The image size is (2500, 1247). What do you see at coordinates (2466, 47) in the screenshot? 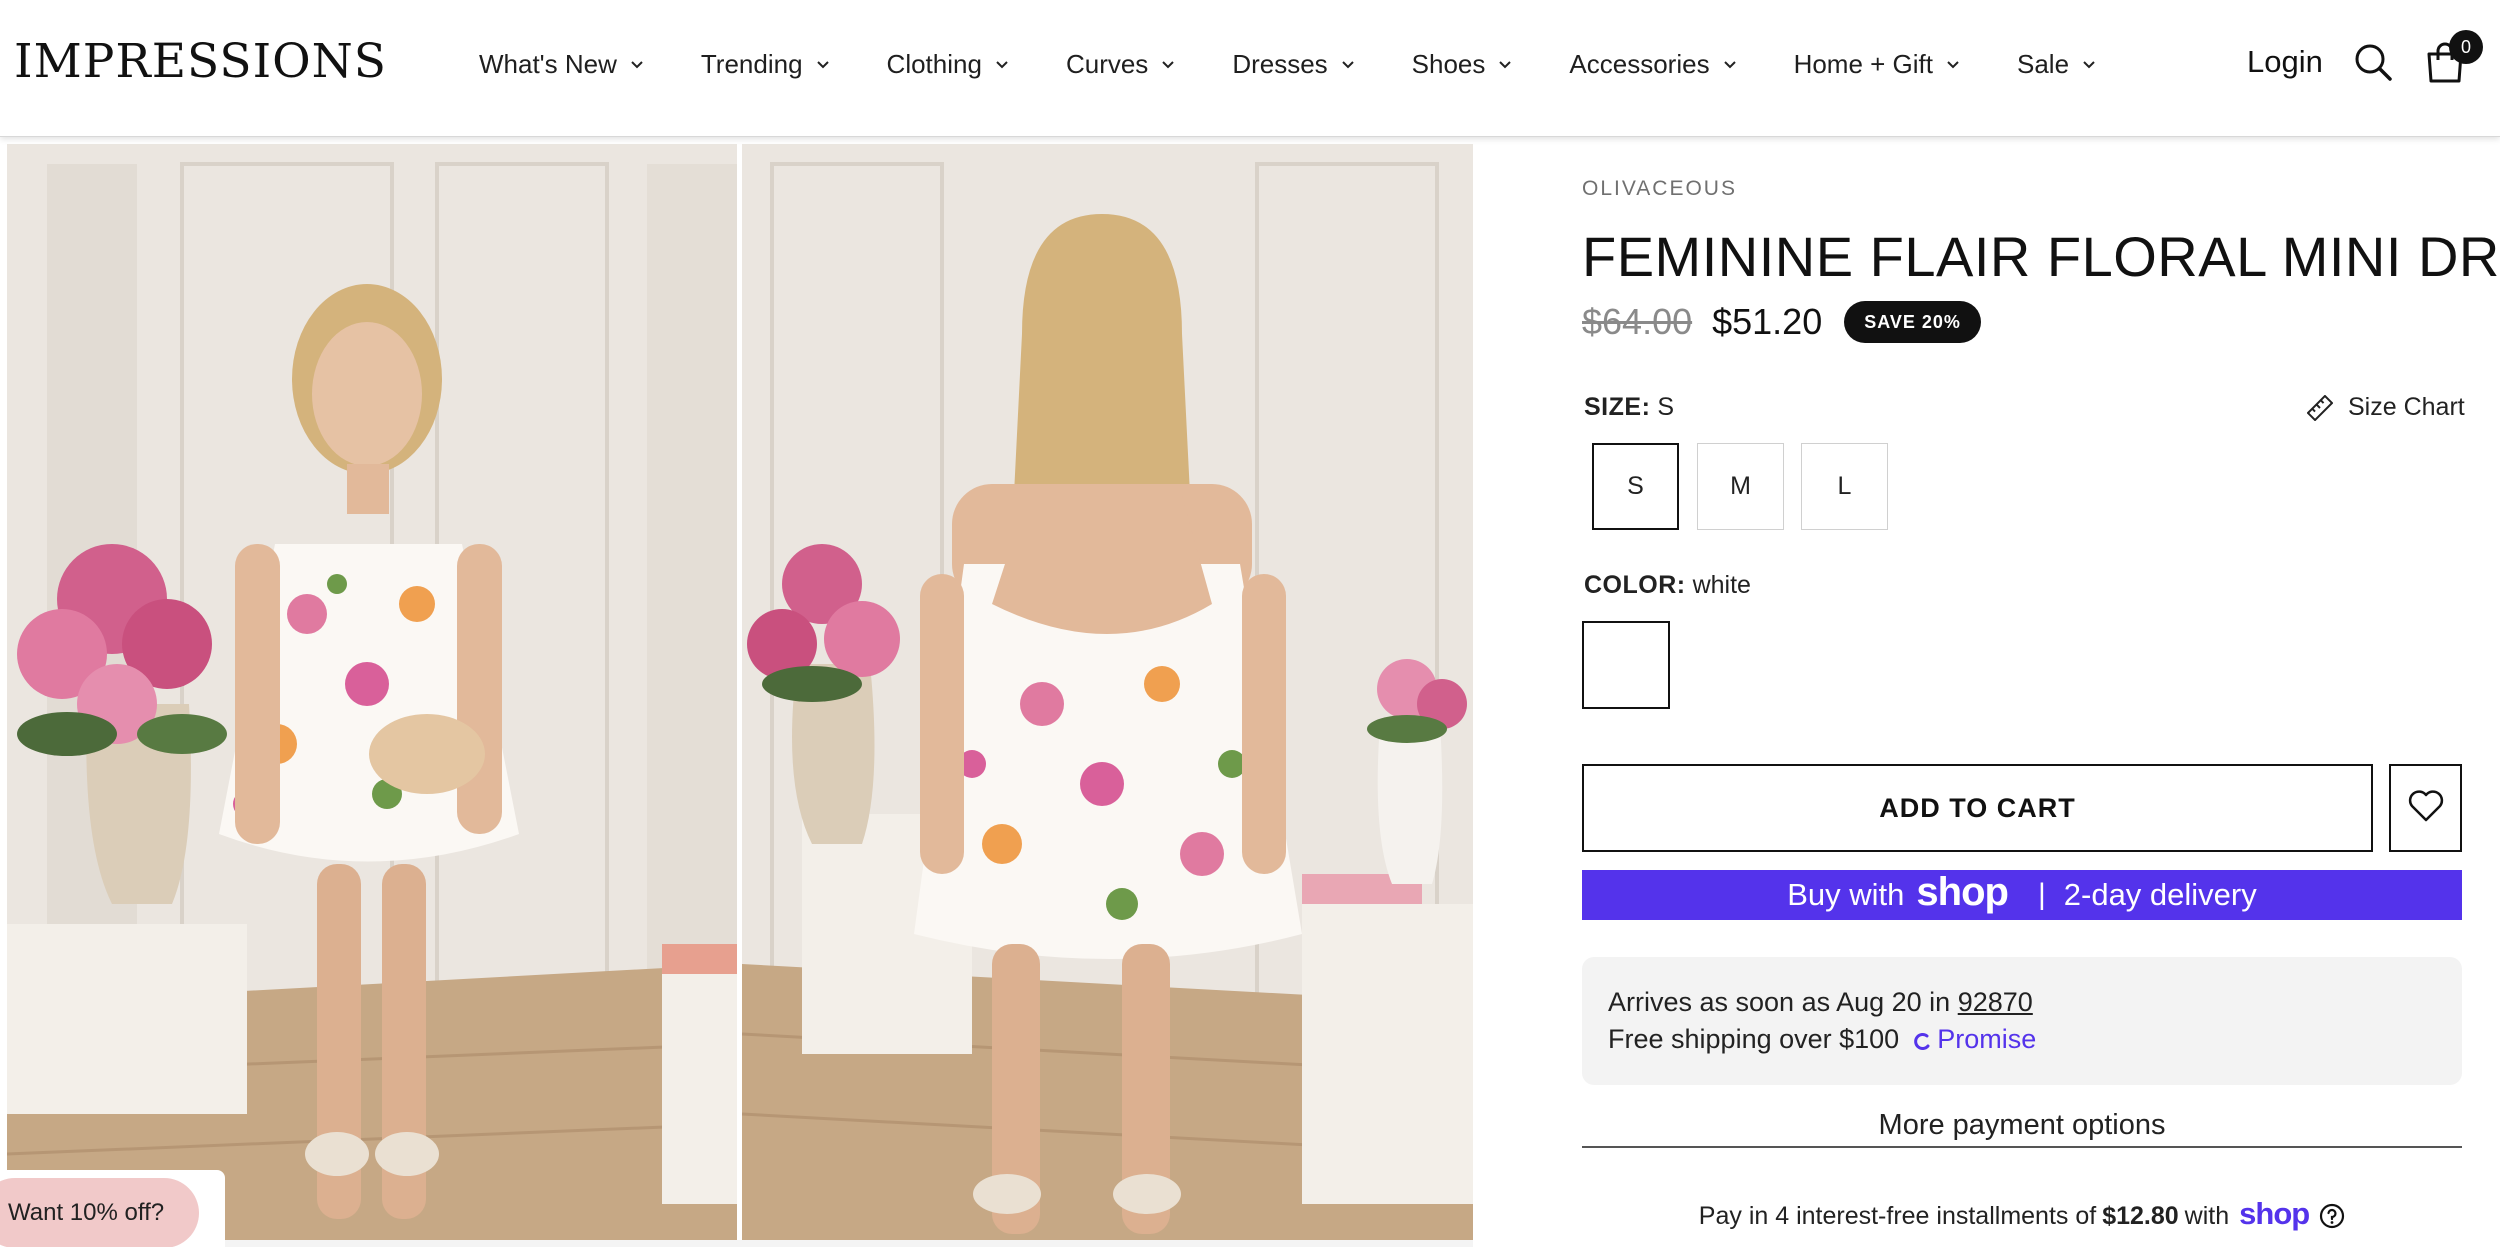
I see `cart-count-badge: 0` at bounding box center [2466, 47].